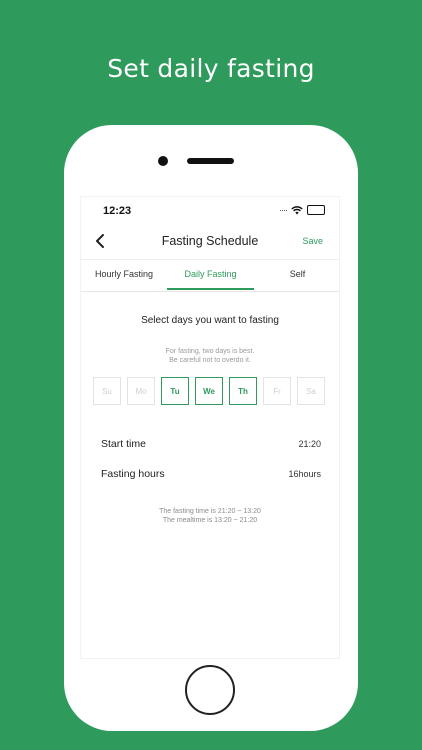 The height and width of the screenshot is (750, 422). What do you see at coordinates (133, 474) in the screenshot?
I see `fasting-hours-label: Fasting hours` at bounding box center [133, 474].